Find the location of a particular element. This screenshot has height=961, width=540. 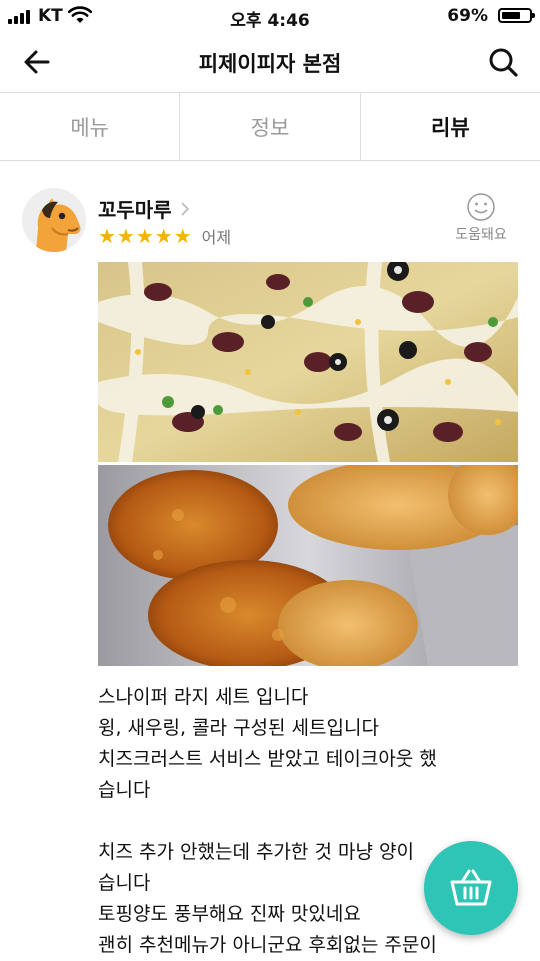

review-line: 괜히 추천메뉴가 아니군요 후회없는 주문이 is located at coordinates (267, 945).